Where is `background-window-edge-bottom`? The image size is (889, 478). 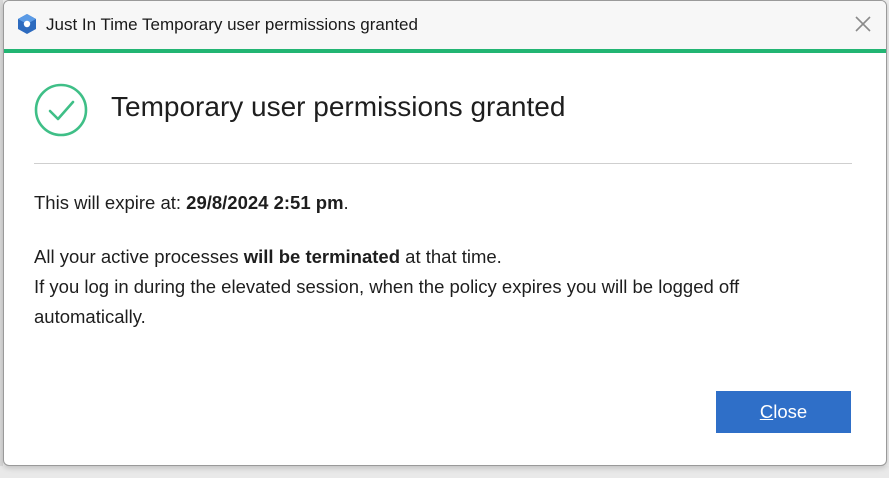 background-window-edge-bottom is located at coordinates (444, 472).